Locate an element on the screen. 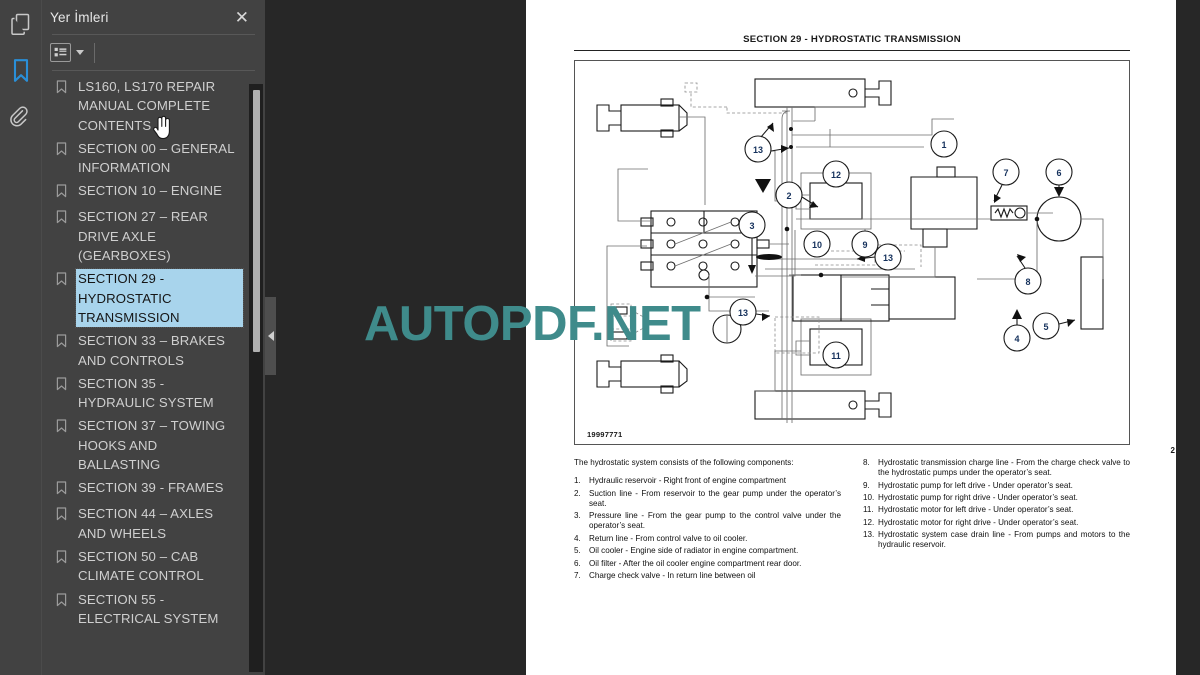  list-item-index: 11. is located at coordinates (868, 510).